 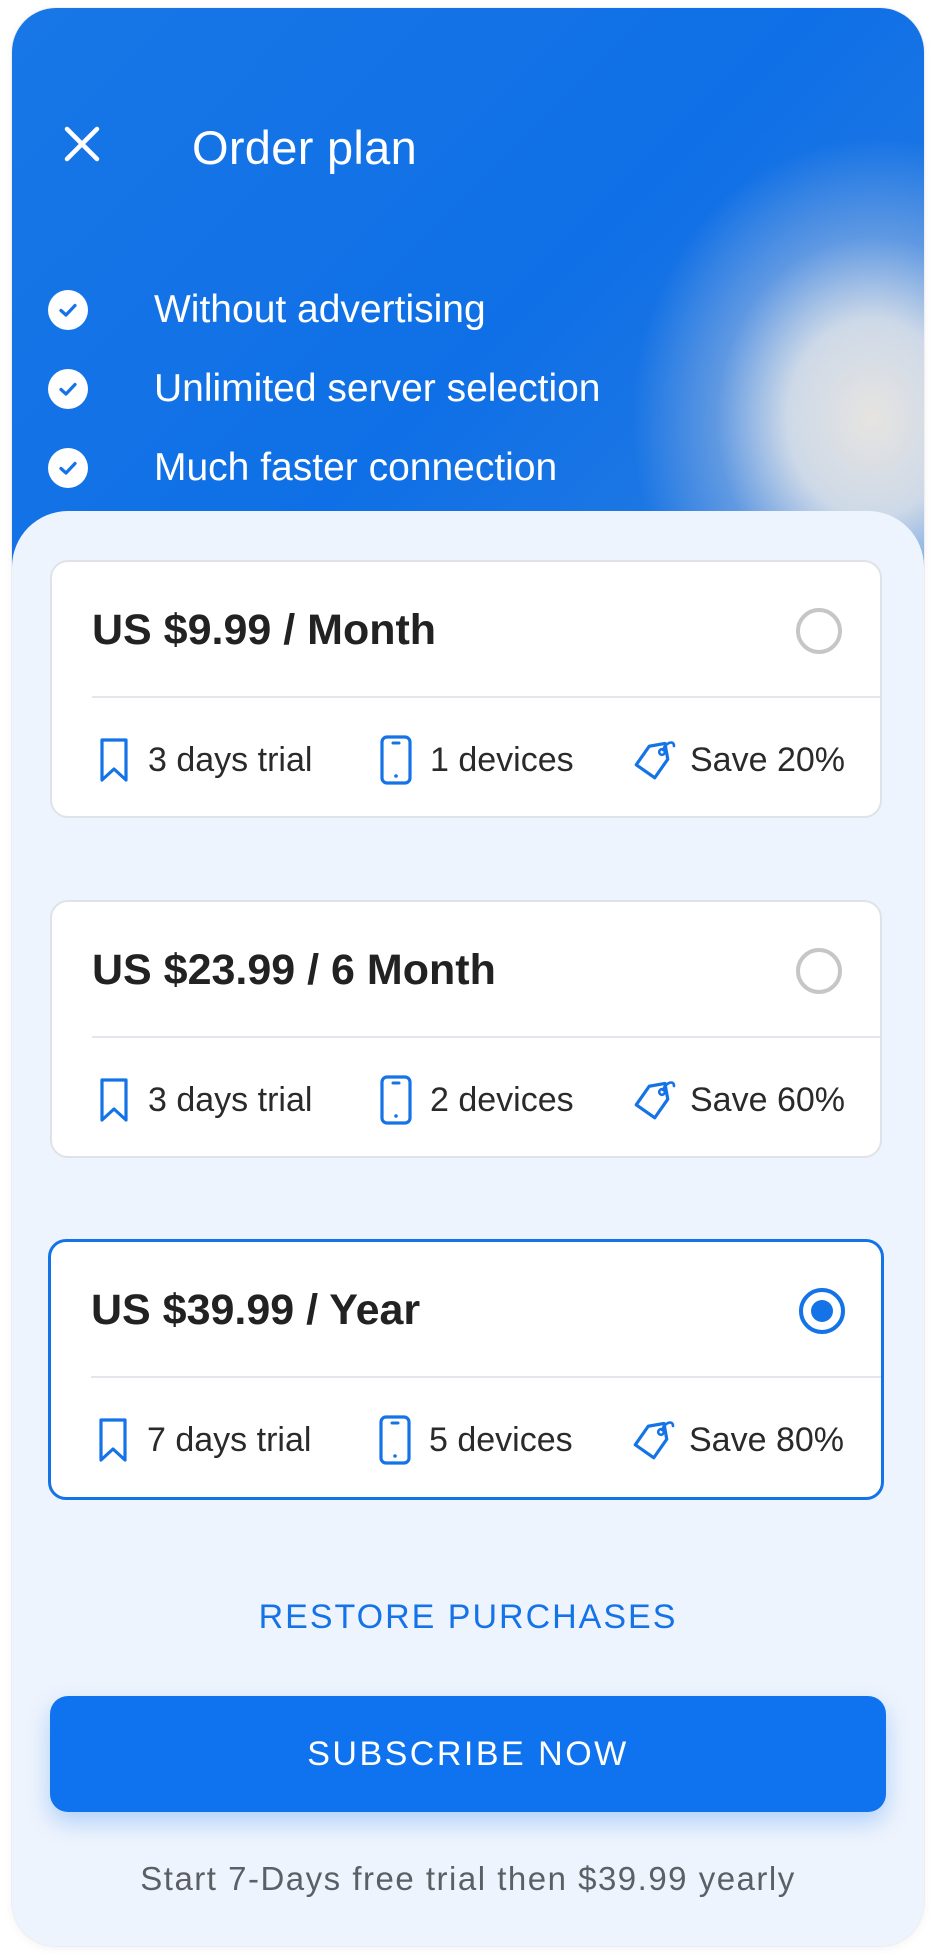 I want to click on plan-details: 3 days trial 1 devices Save 20%, so click(x=472, y=760).